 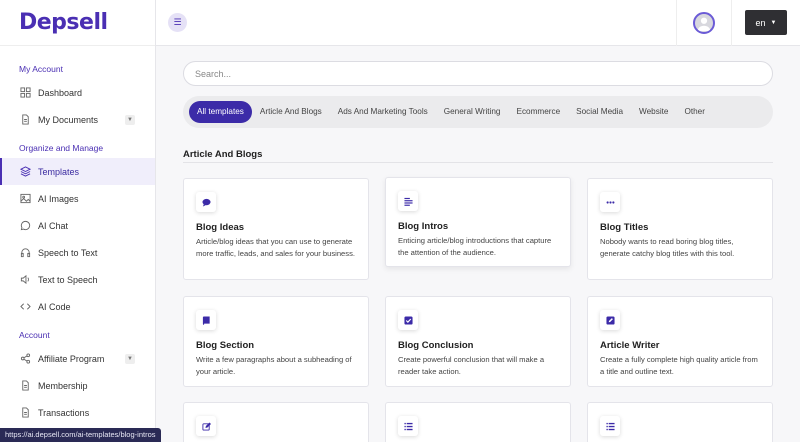 What do you see at coordinates (408, 201) in the screenshot?
I see `align-left-icon` at bounding box center [408, 201].